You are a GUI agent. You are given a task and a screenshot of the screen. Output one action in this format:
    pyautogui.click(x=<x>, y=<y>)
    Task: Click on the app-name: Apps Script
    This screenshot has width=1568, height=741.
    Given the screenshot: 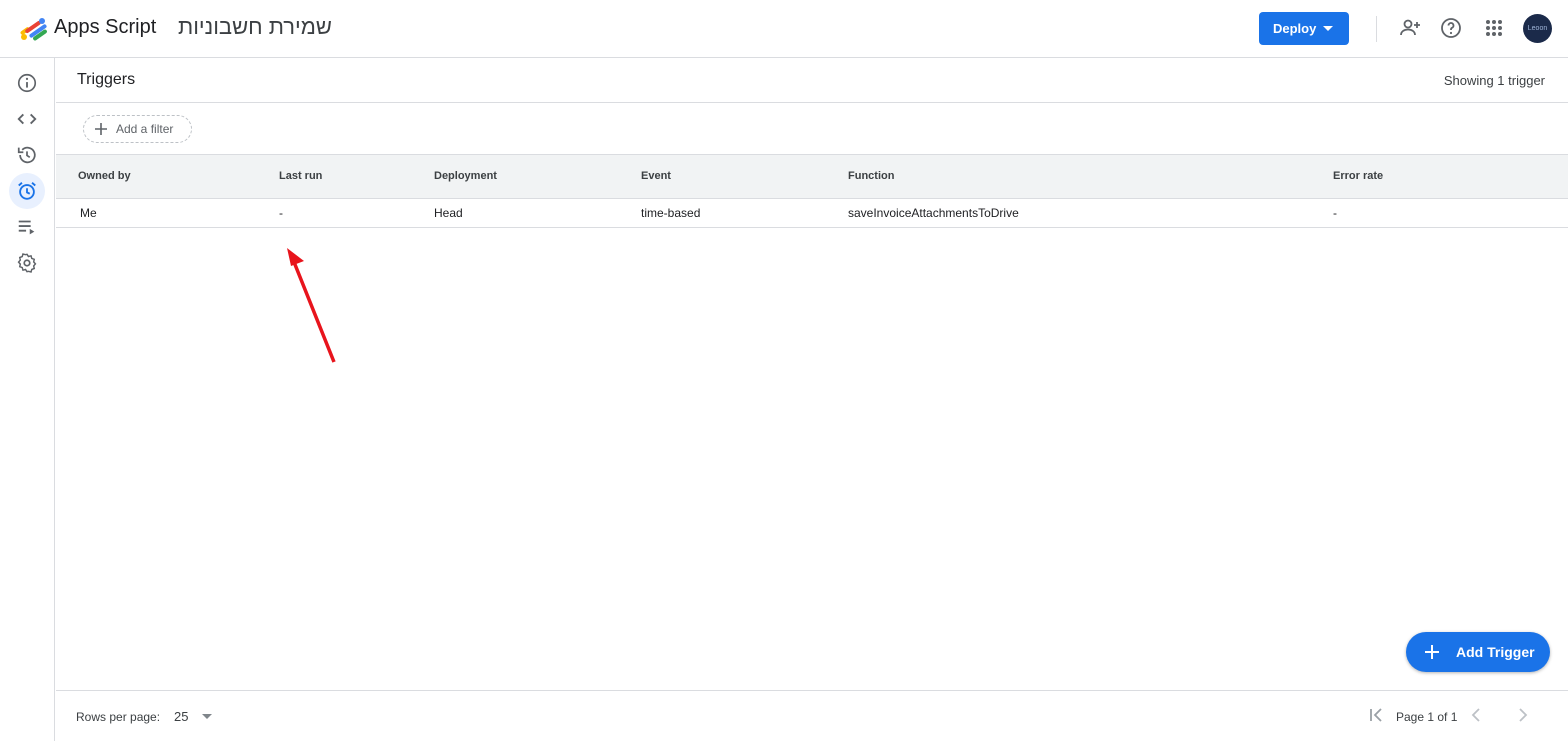 What is the action you would take?
    pyautogui.click(x=105, y=27)
    